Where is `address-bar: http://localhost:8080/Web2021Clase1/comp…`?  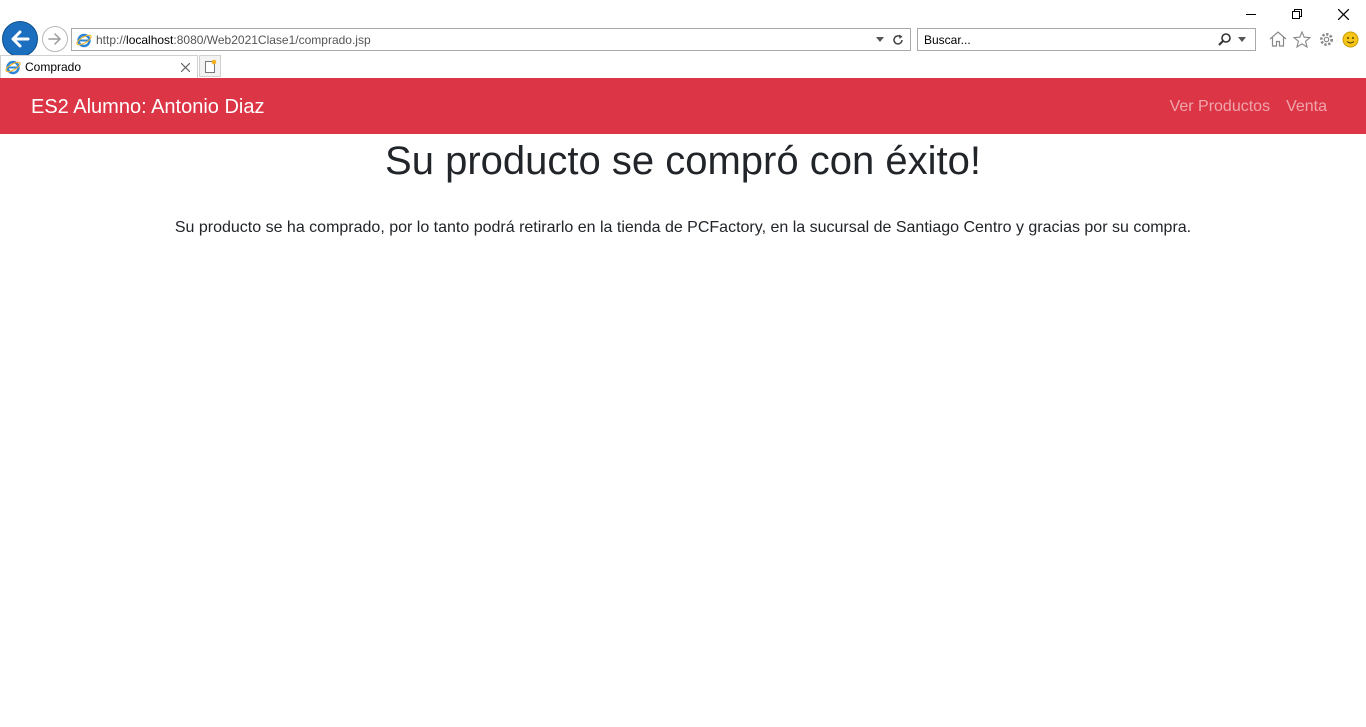 address-bar: http://localhost:8080/Web2021Clase1/comp… is located at coordinates (491, 39).